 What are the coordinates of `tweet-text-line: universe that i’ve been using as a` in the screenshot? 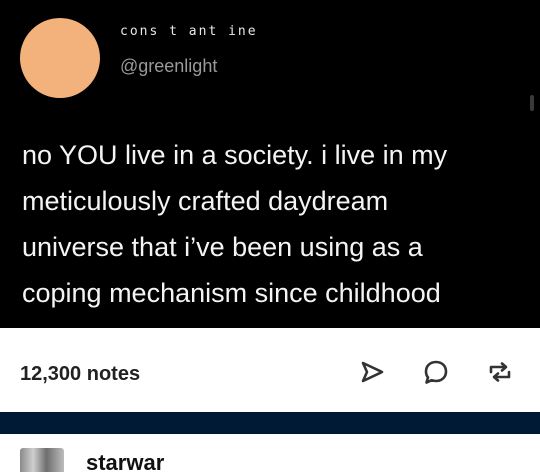 It's located at (222, 247).